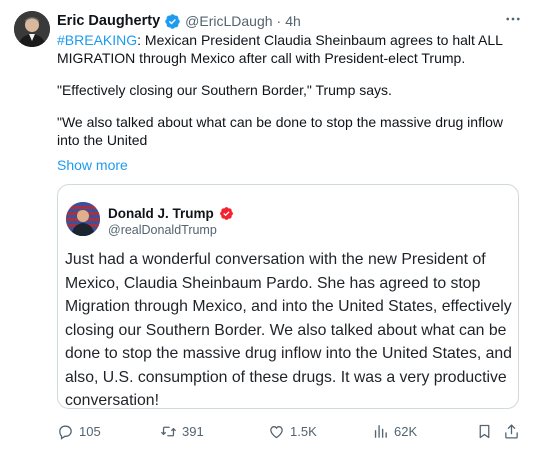 This screenshot has width=534, height=450. Describe the element at coordinates (267, 431) in the screenshot. I see `action-bar: 105 391 1.5K 62K` at that location.